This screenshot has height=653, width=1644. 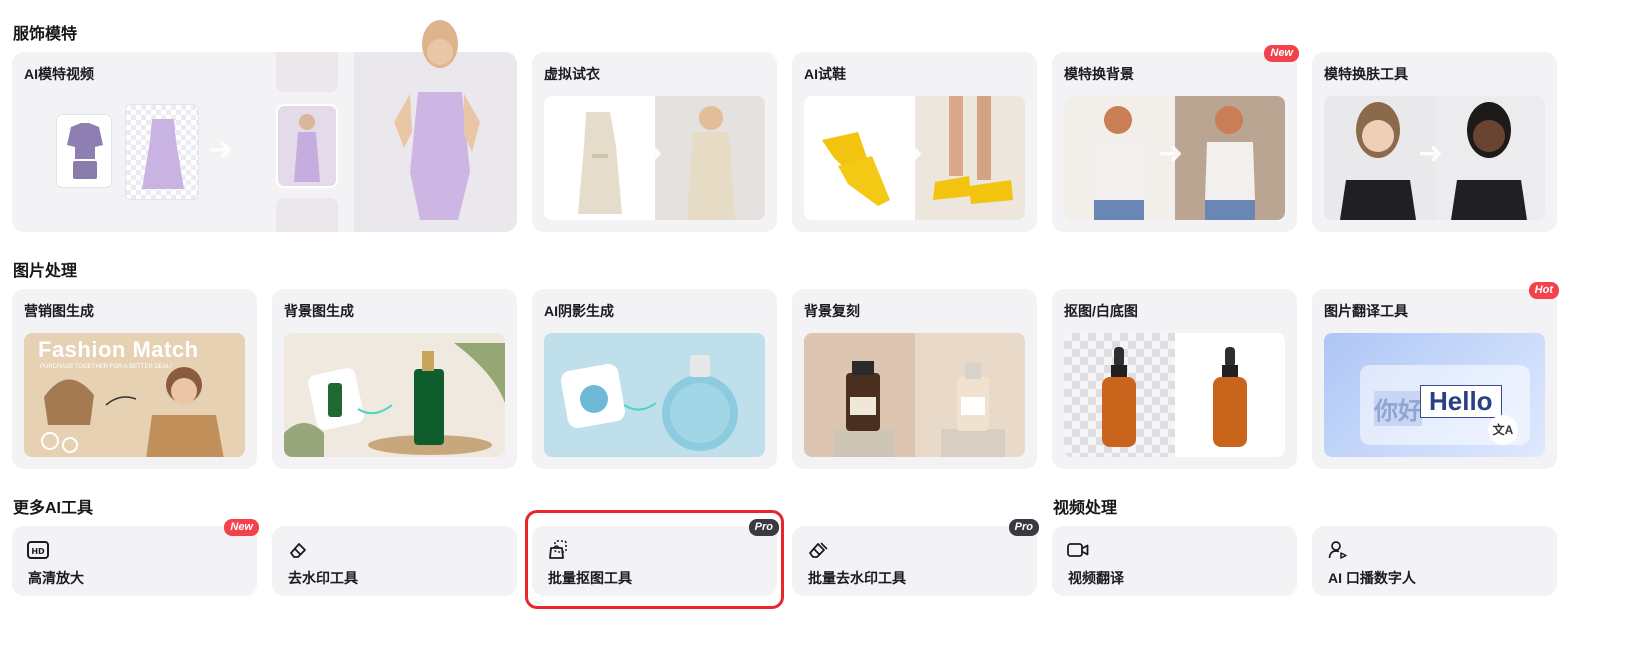 What do you see at coordinates (1174, 561) in the screenshot?
I see `tool-video-translation: 视频翻译` at bounding box center [1174, 561].